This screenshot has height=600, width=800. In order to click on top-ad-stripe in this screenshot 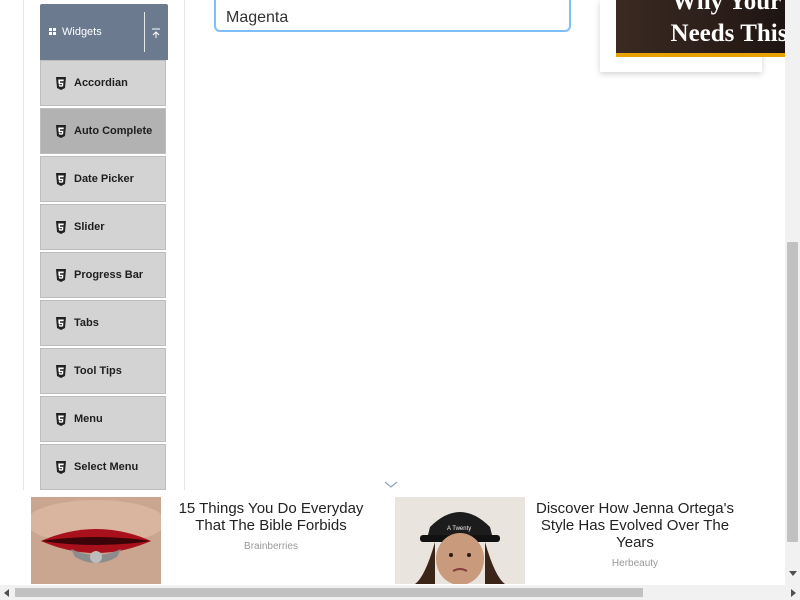, I will do `click(708, 55)`.